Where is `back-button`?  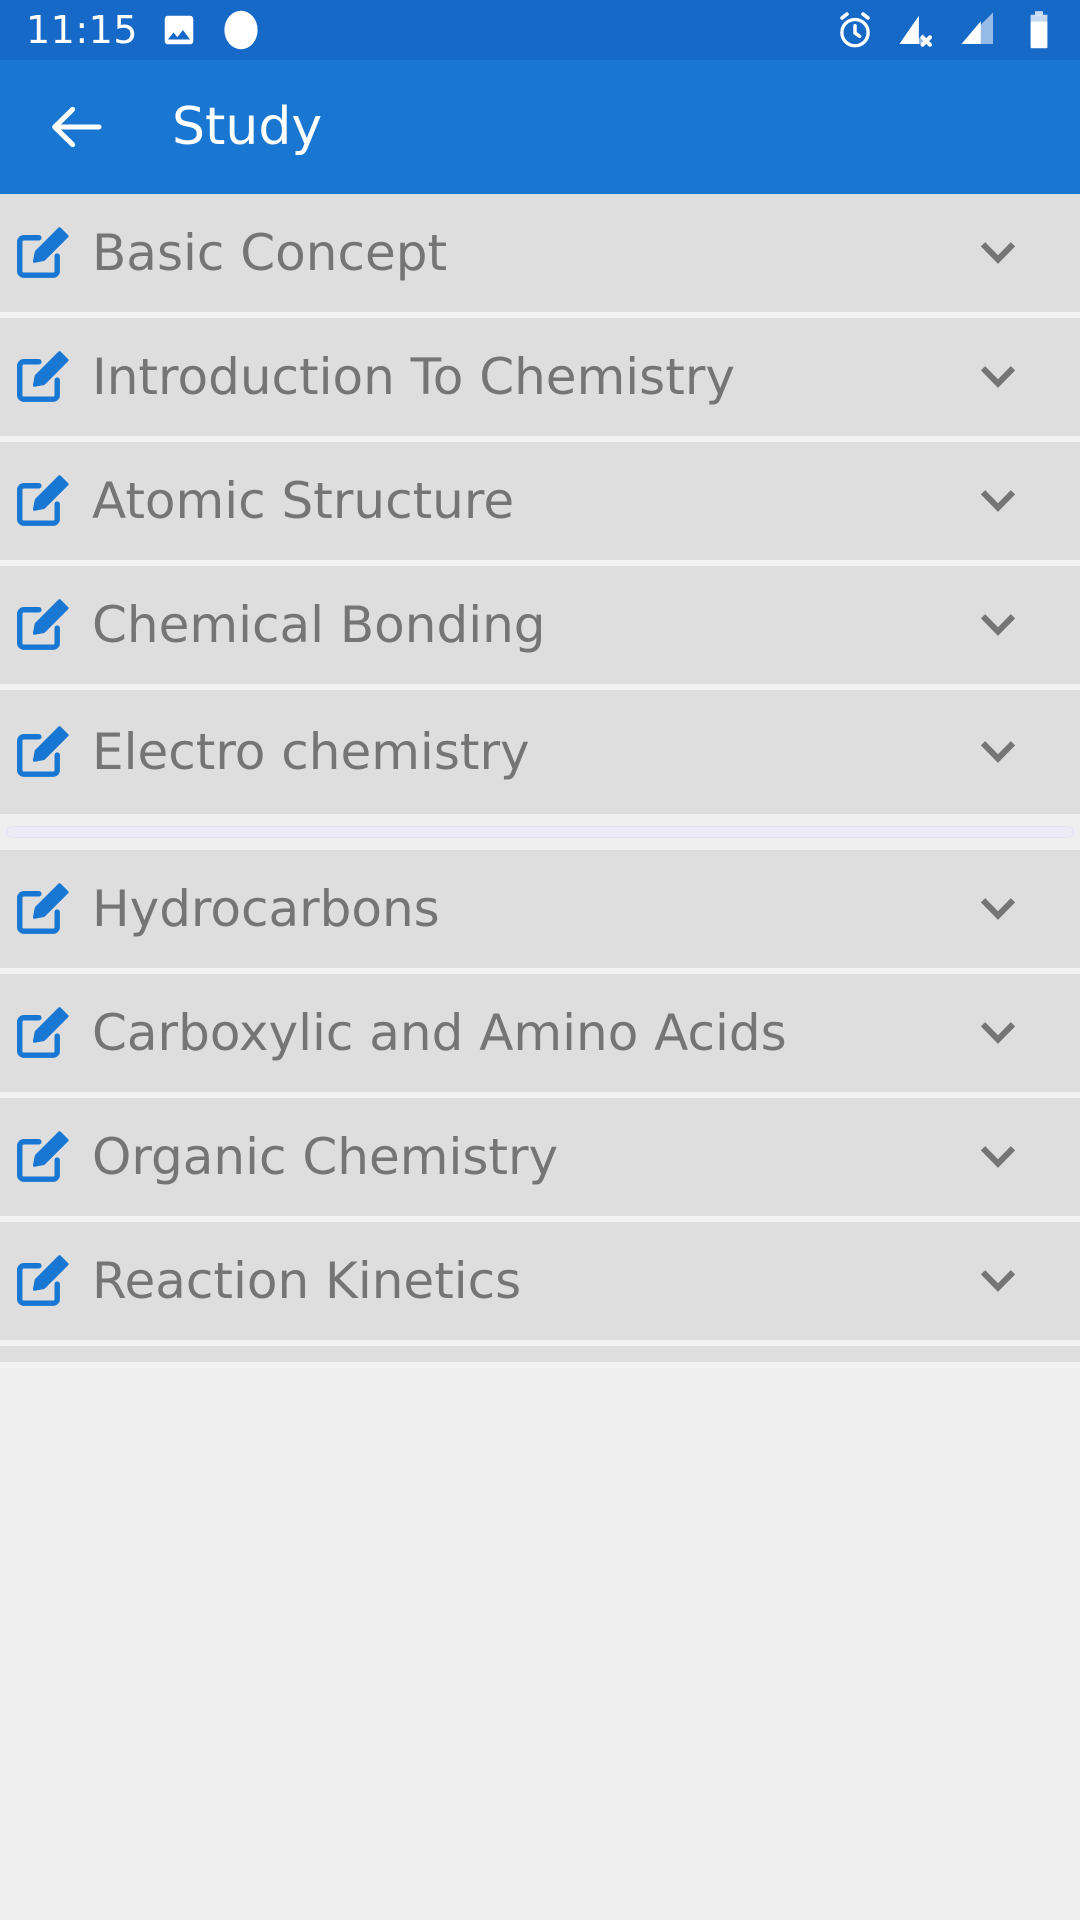 back-button is located at coordinates (77, 127).